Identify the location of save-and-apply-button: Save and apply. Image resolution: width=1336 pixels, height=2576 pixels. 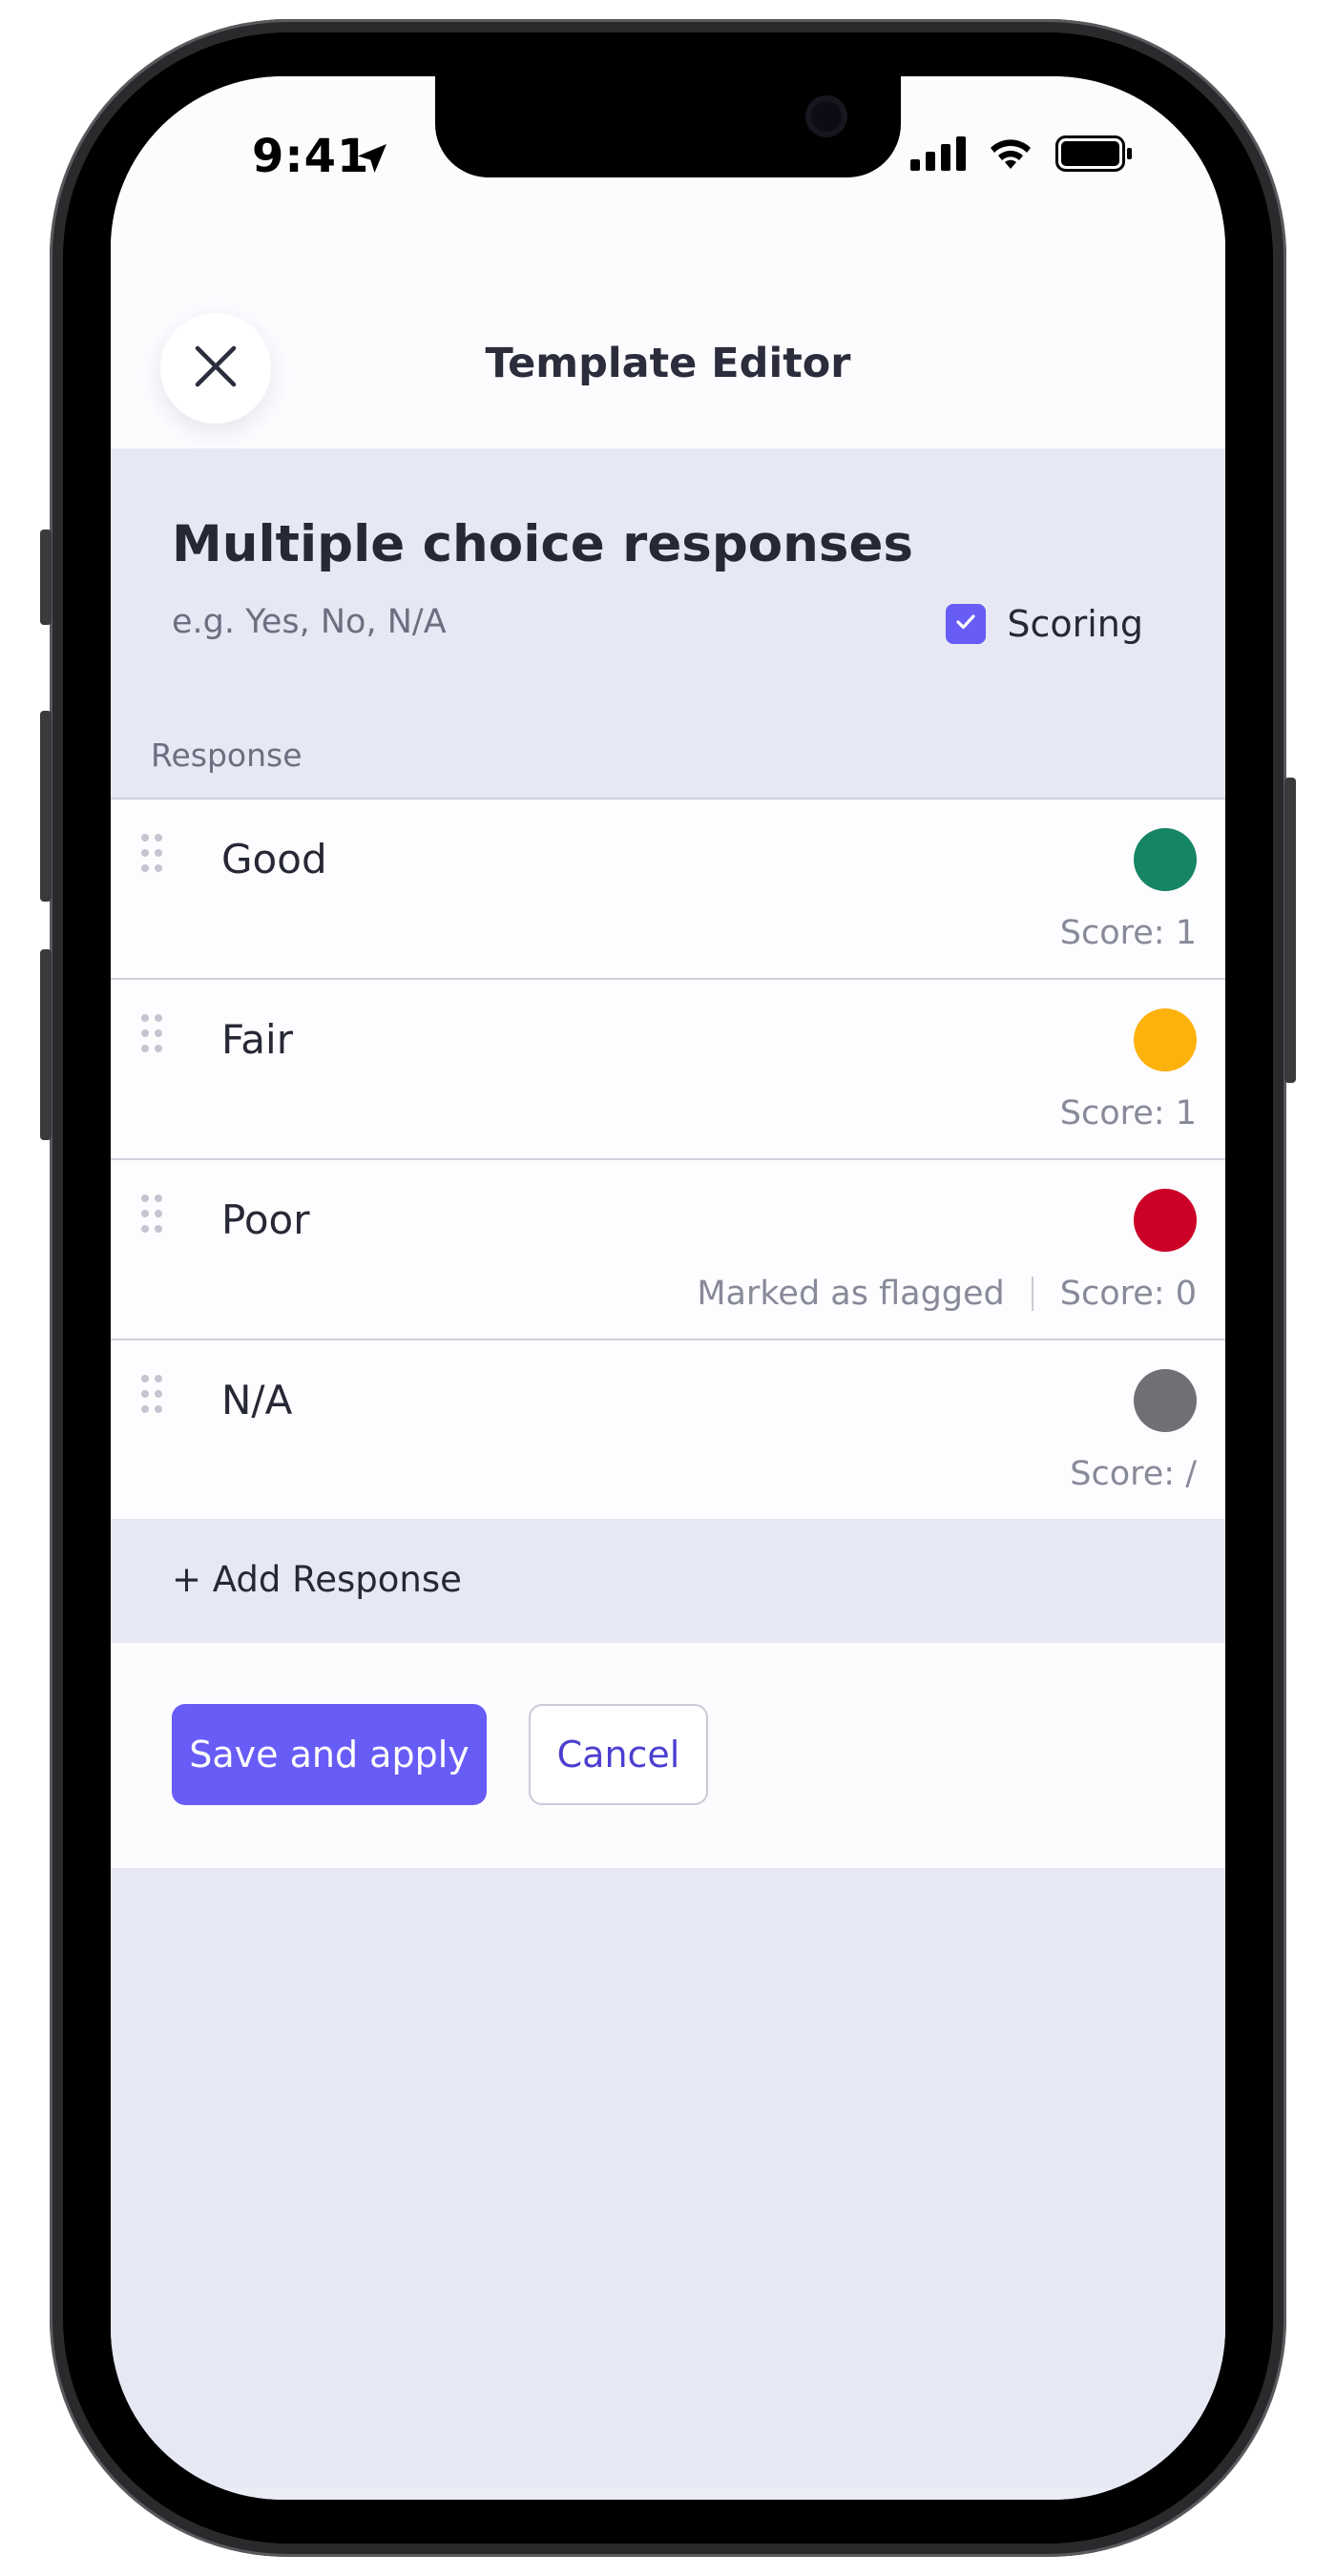
(329, 1754).